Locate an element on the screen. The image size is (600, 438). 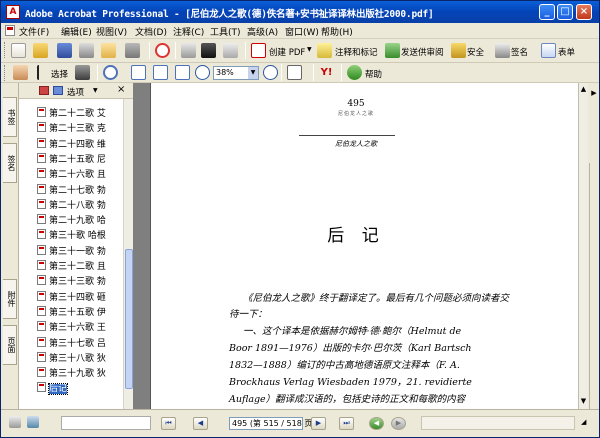
bookmark-item: 第三十四歌 砸 is located at coordinates (80, 297).